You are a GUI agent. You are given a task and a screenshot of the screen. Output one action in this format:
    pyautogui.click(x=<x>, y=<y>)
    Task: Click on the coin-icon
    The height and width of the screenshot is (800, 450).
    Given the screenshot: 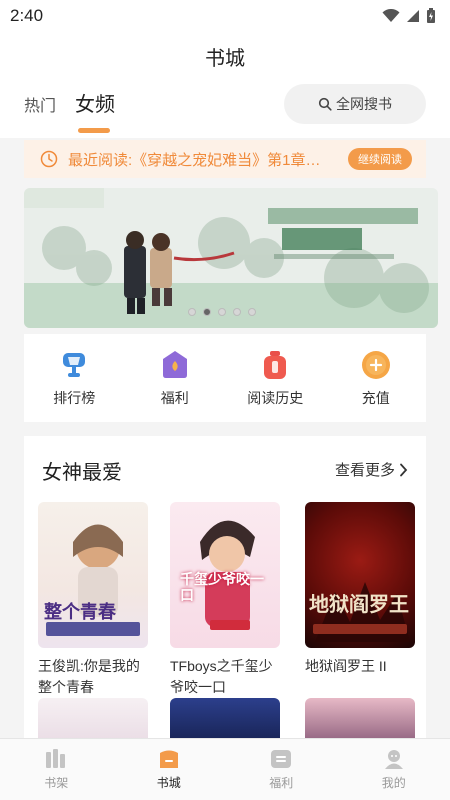 What is the action you would take?
    pyautogui.click(x=376, y=365)
    